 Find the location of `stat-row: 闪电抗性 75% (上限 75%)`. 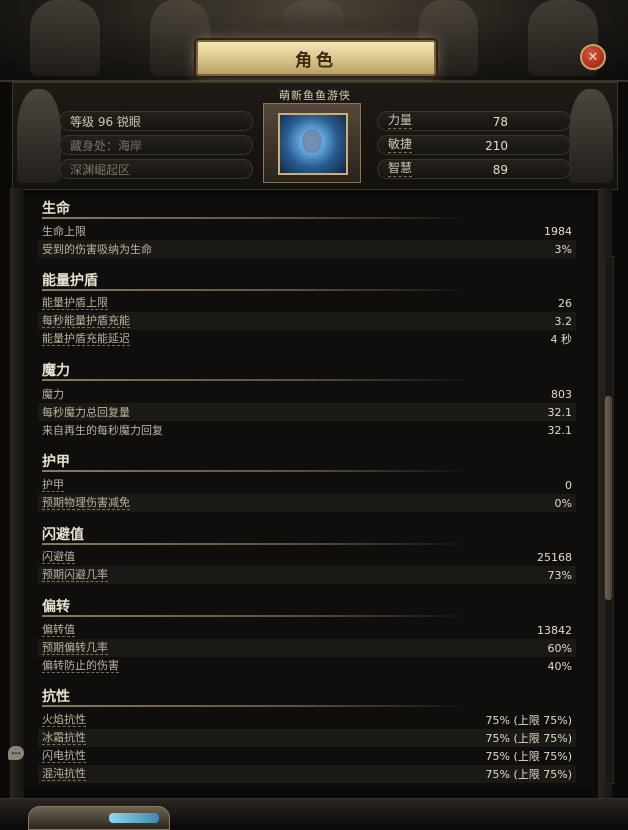

stat-row: 闪电抗性 75% (上限 75%) is located at coordinates (307, 756).